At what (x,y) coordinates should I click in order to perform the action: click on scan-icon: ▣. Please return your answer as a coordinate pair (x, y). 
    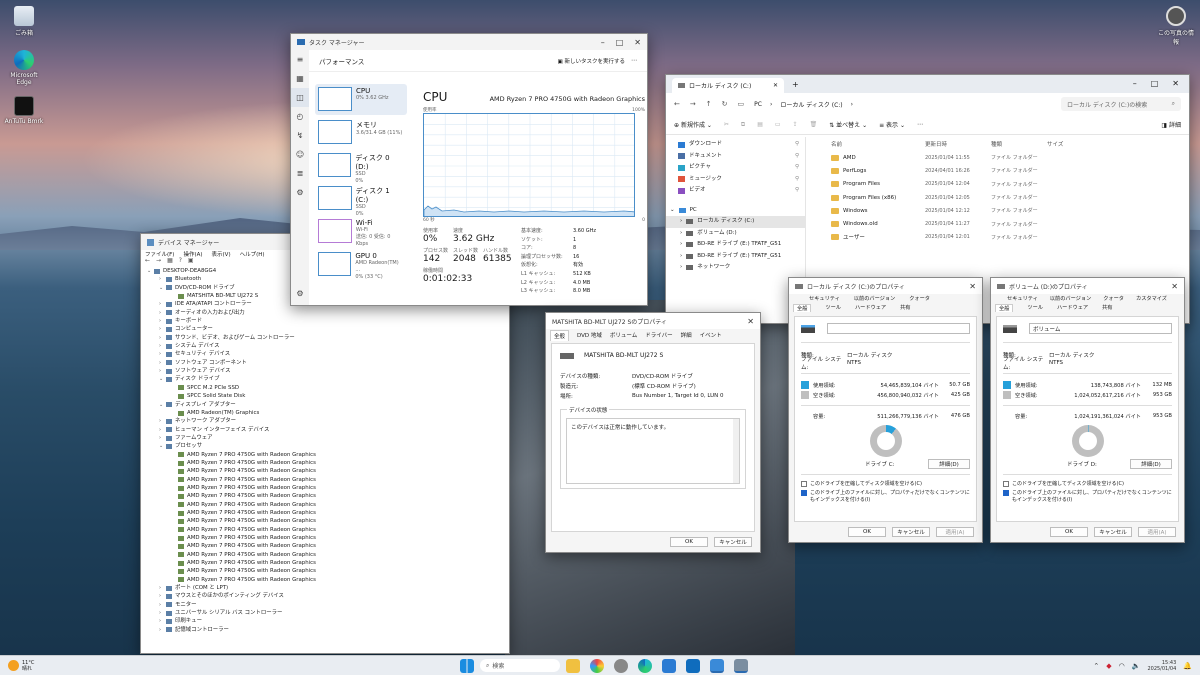
    Looking at the image, I should click on (191, 260).